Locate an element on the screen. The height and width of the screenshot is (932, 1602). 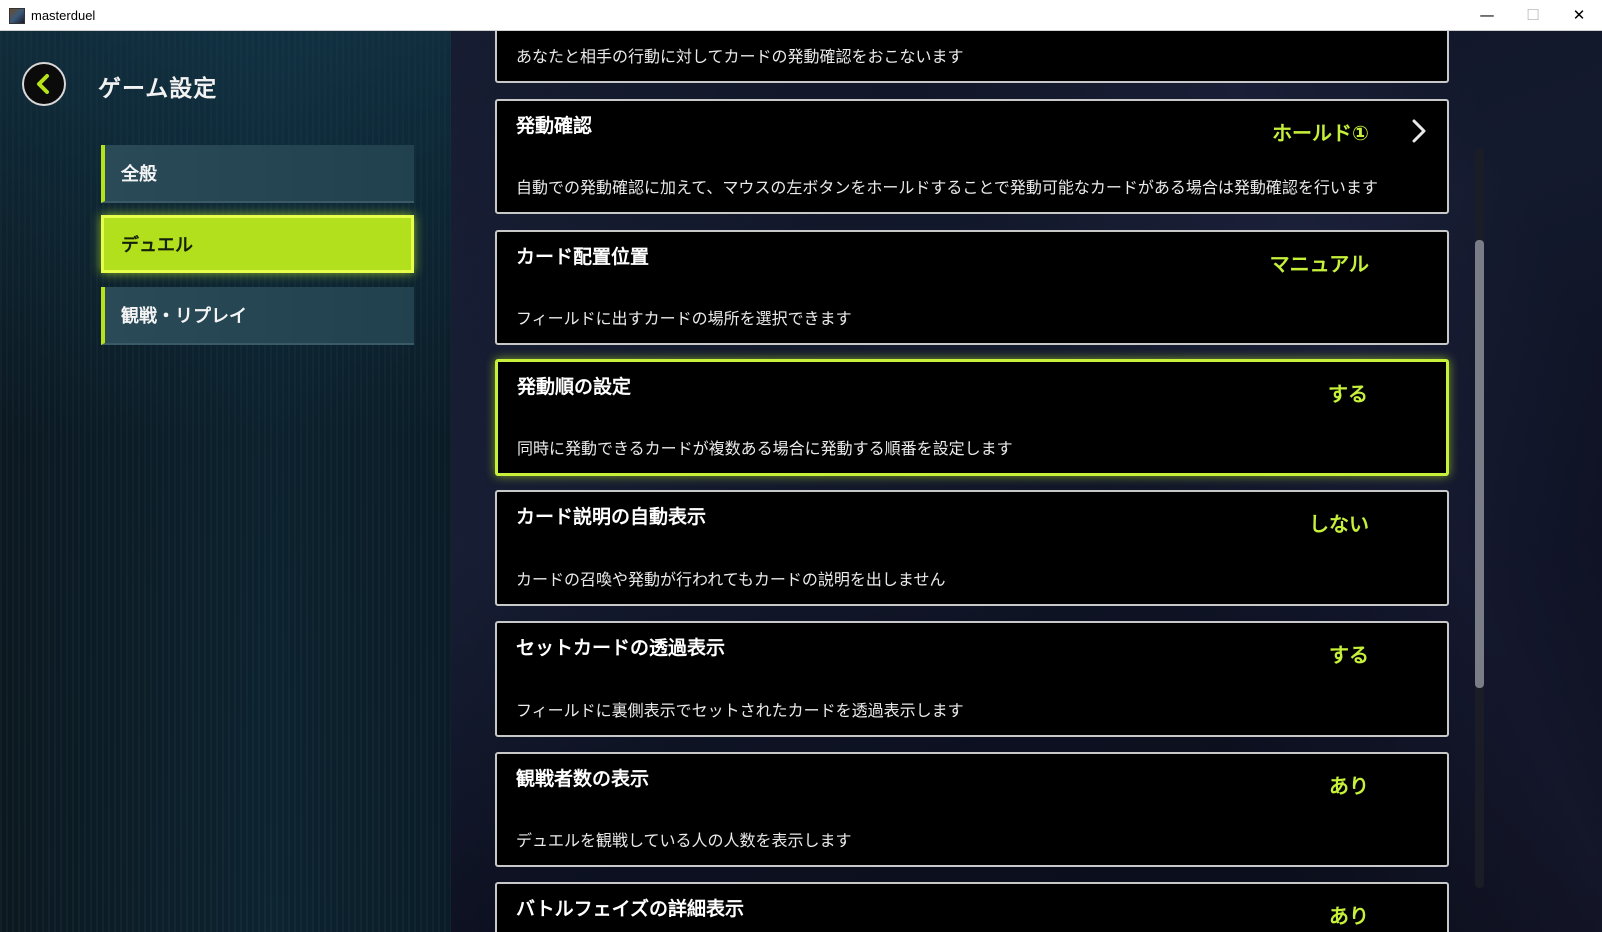
window-title: masterduel is located at coordinates (63, 15).